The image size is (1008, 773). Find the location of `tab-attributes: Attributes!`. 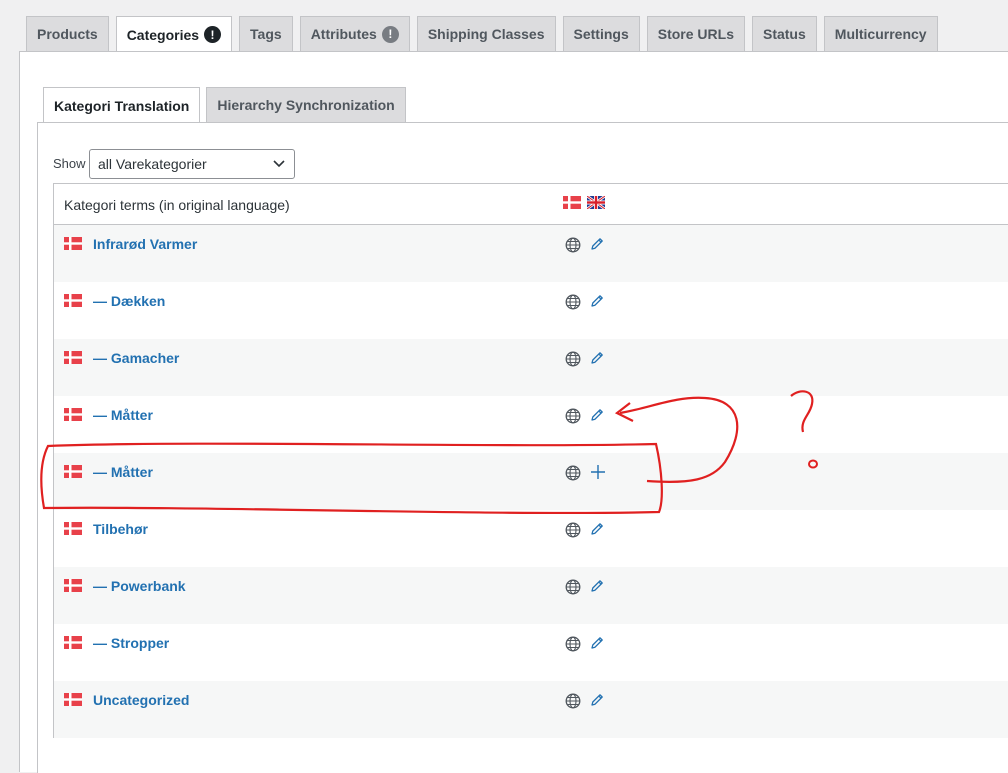

tab-attributes: Attributes! is located at coordinates (354, 33).